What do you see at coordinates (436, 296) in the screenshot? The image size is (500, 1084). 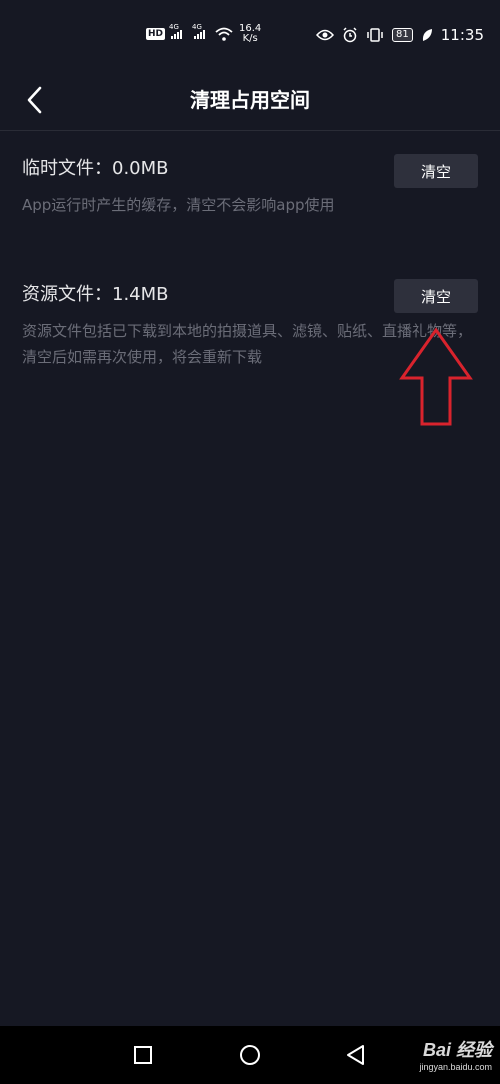 I see `clear-resource-files-button: 清空` at bounding box center [436, 296].